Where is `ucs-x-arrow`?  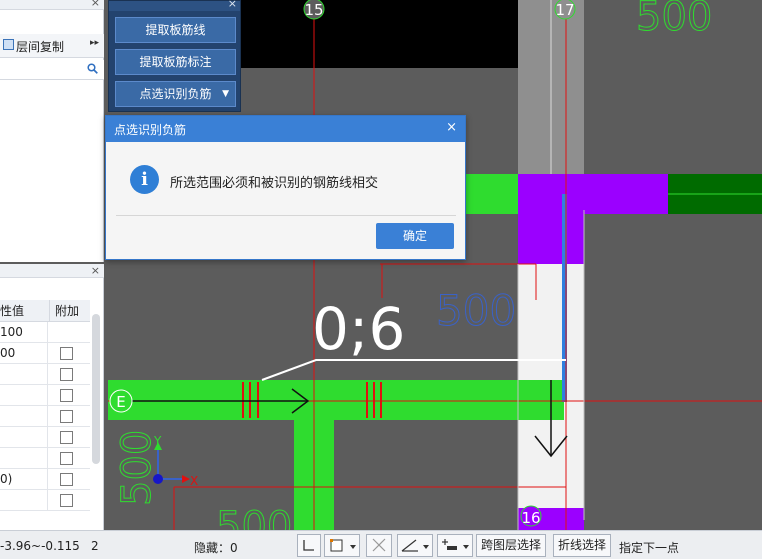 ucs-x-arrow is located at coordinates (186, 479).